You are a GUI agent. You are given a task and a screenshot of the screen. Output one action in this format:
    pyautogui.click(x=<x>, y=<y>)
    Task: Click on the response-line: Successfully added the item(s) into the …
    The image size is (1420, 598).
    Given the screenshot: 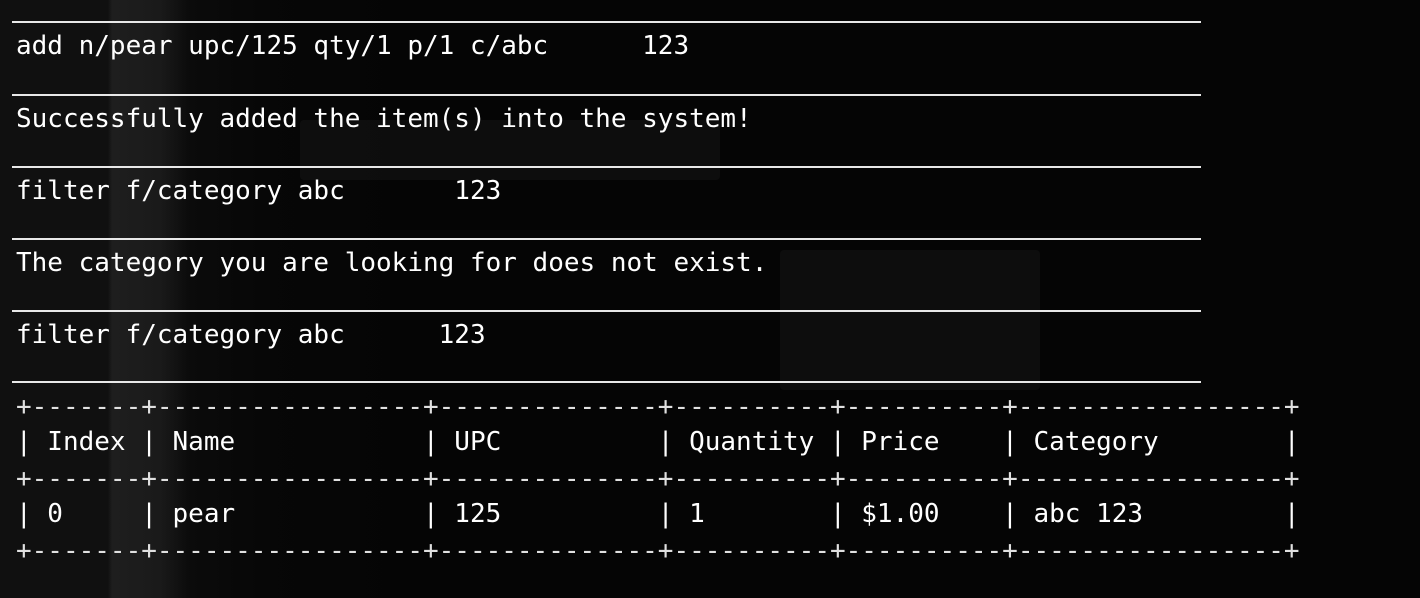 What is the action you would take?
    pyautogui.click(x=384, y=119)
    